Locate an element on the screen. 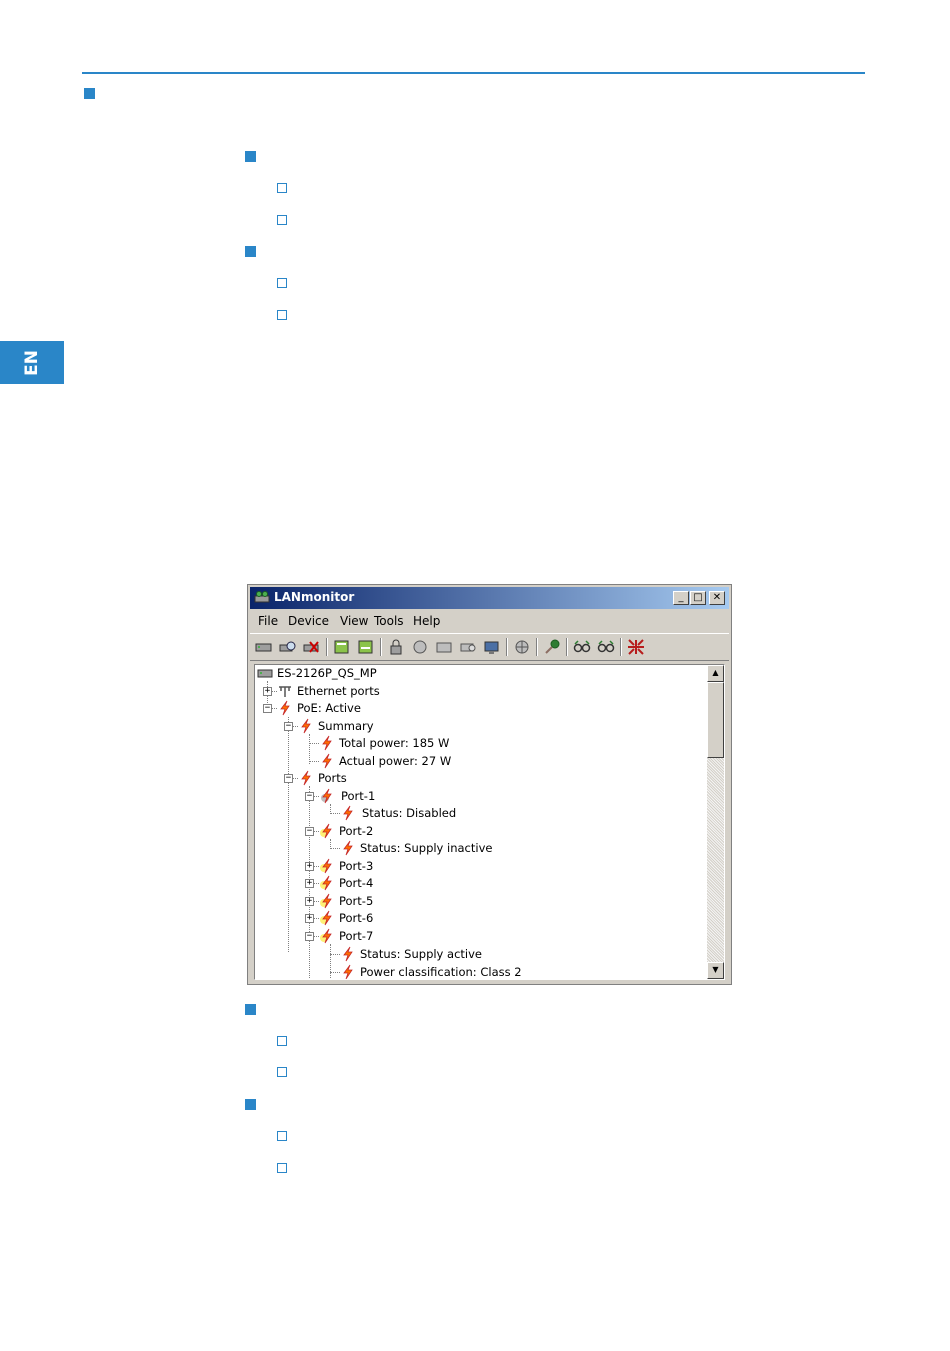 This screenshot has width=950, height=1351. tree-node-summary: − Summary is located at coordinates (405, 726).